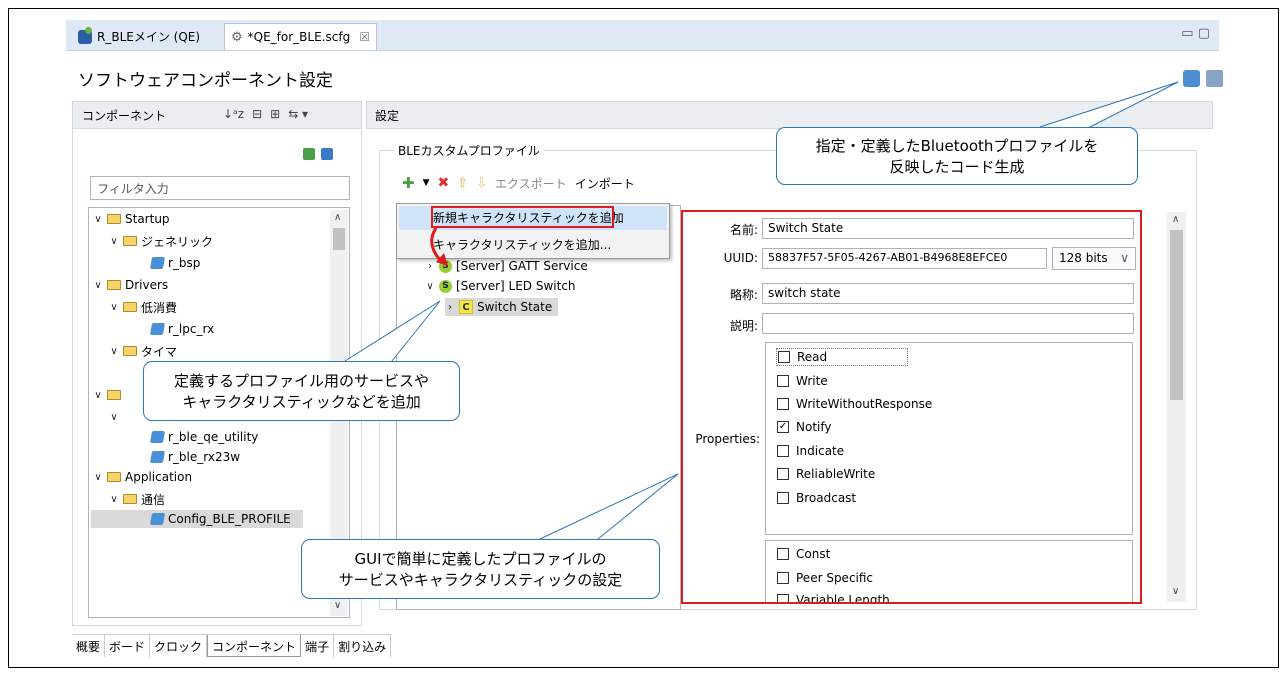  I want to click on sort-icon: ↓ᵃz, so click(233, 114).